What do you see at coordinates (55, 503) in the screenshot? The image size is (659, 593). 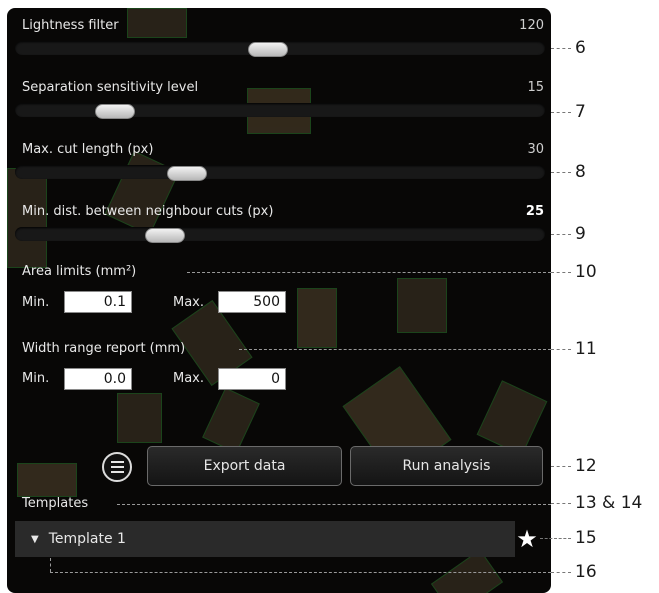 I see `templates-title: Templates` at bounding box center [55, 503].